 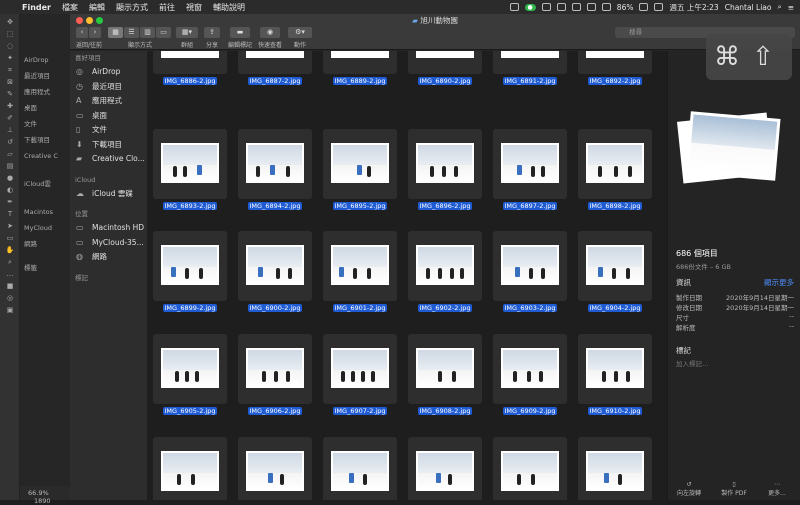 What do you see at coordinates (10, 214) in the screenshot?
I see `type-tool-icon: T` at bounding box center [10, 214].